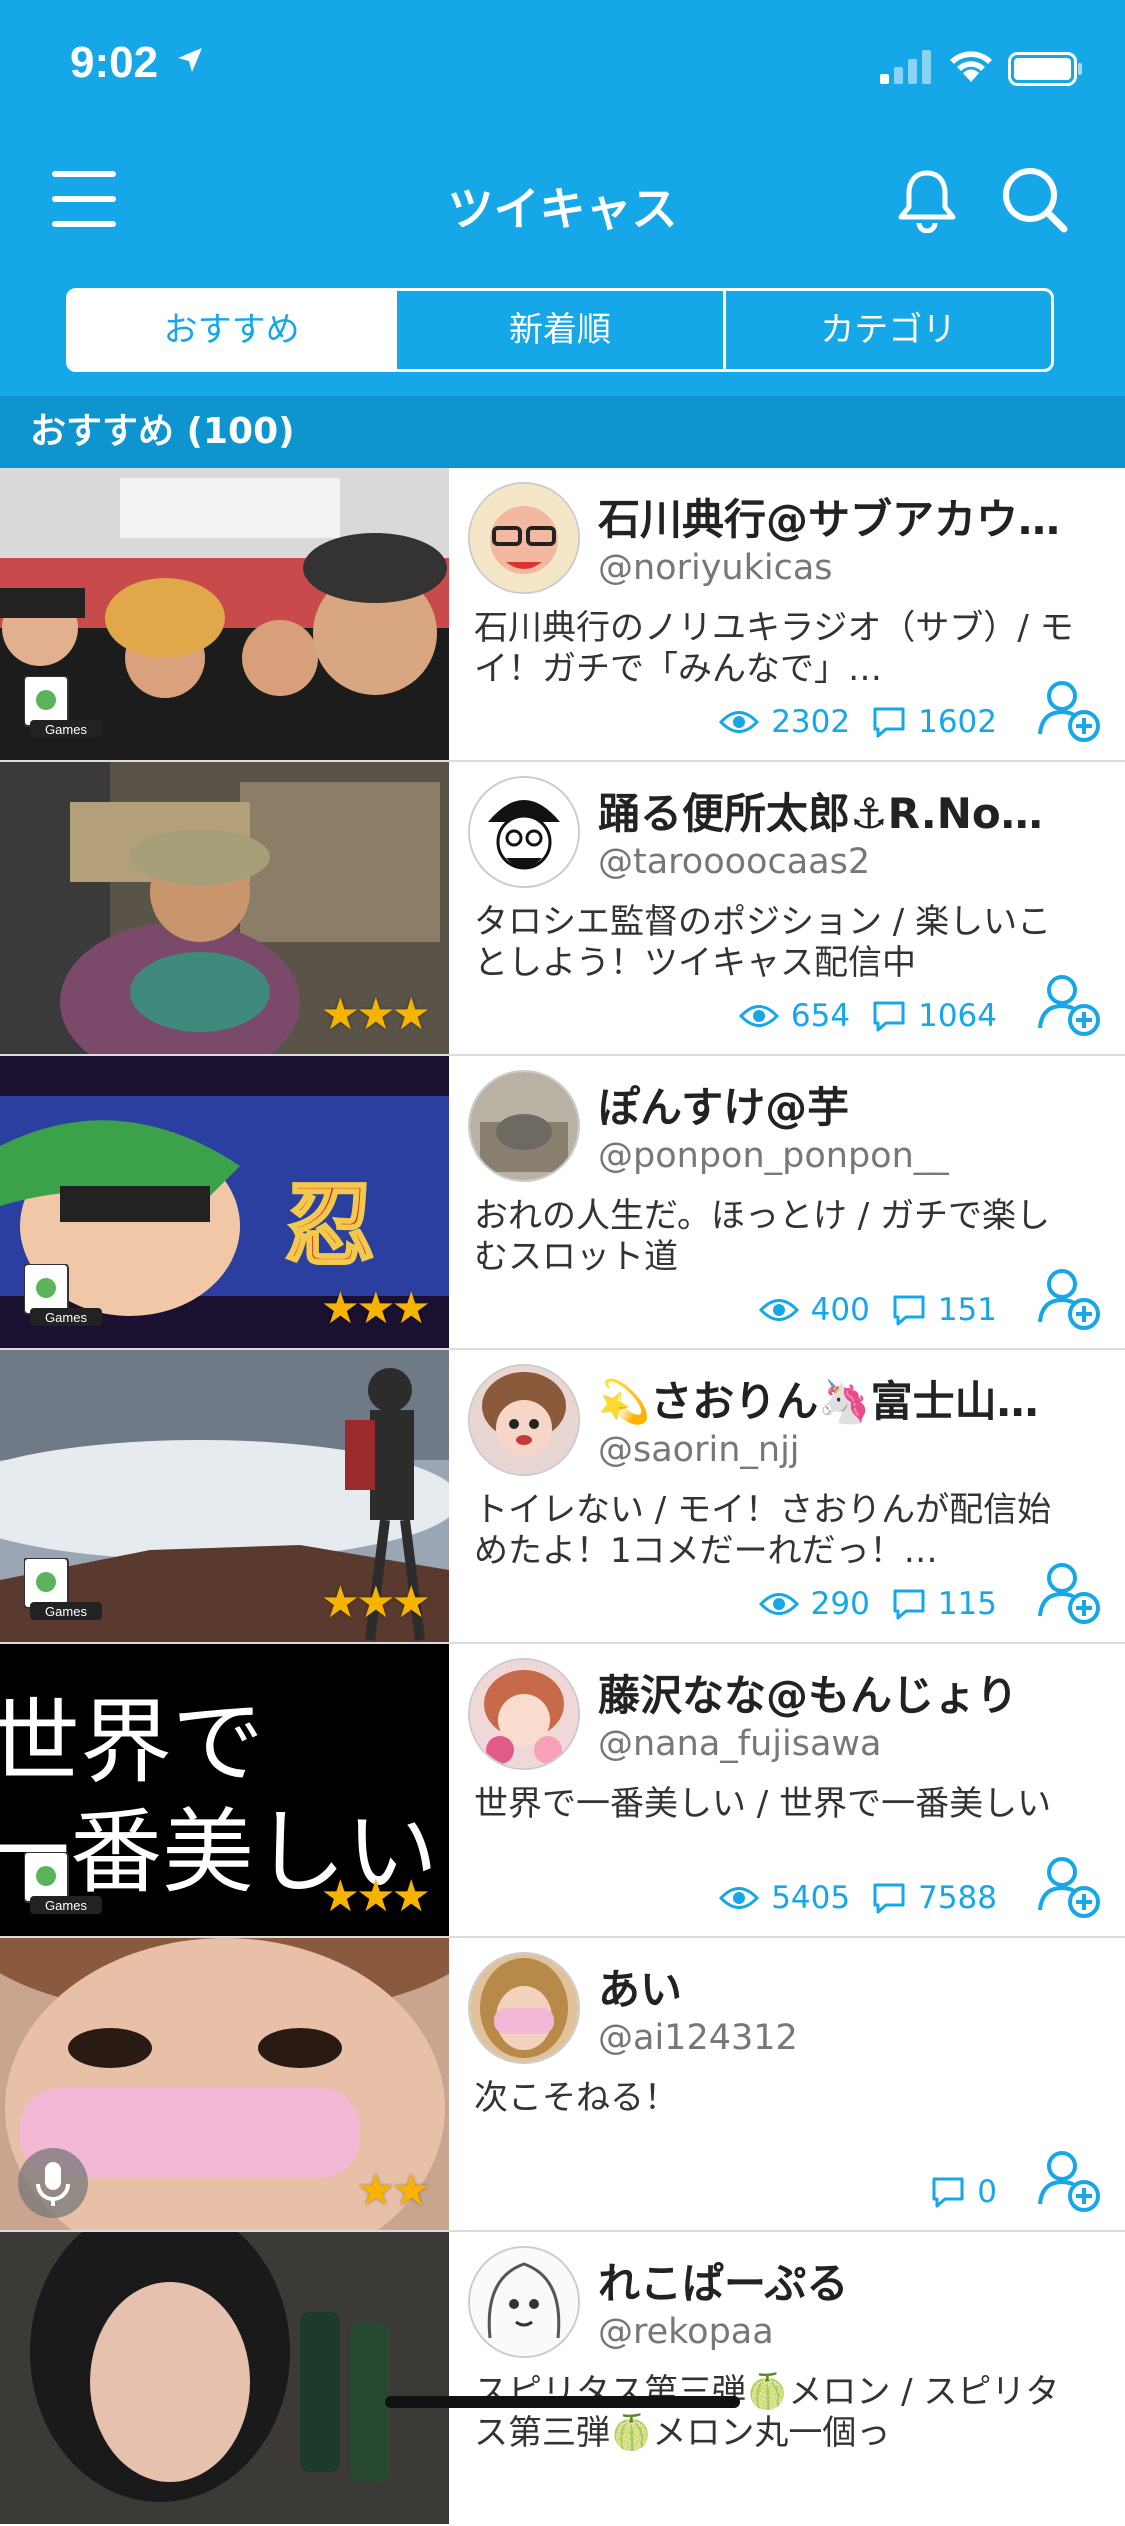 The image size is (1125, 2526). What do you see at coordinates (723, 2283) in the screenshot?
I see `streamer-name: れこぱーぷる` at bounding box center [723, 2283].